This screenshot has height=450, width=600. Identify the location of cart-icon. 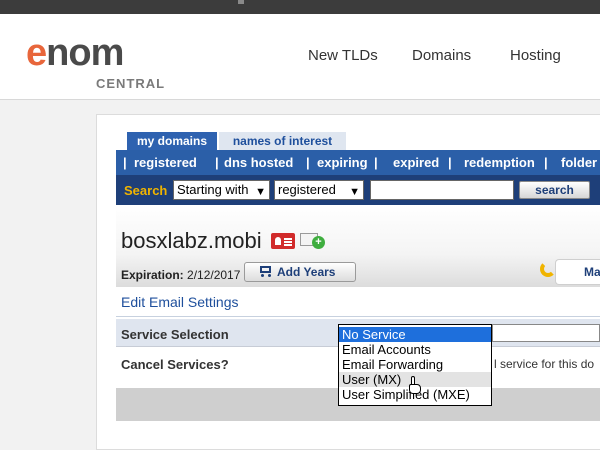
(265, 271).